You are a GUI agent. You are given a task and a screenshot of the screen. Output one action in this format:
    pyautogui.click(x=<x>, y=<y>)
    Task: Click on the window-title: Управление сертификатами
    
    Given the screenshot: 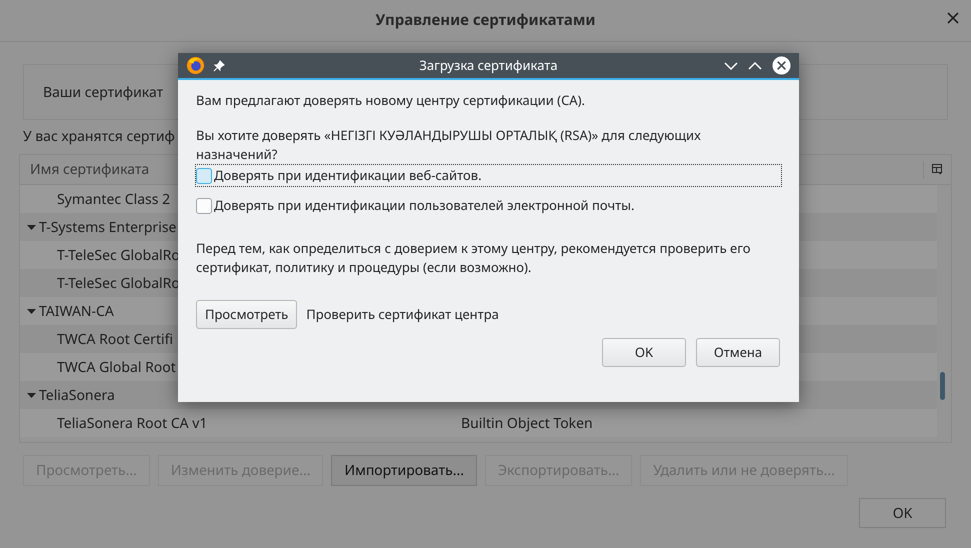 What is the action you would take?
    pyautogui.click(x=485, y=20)
    